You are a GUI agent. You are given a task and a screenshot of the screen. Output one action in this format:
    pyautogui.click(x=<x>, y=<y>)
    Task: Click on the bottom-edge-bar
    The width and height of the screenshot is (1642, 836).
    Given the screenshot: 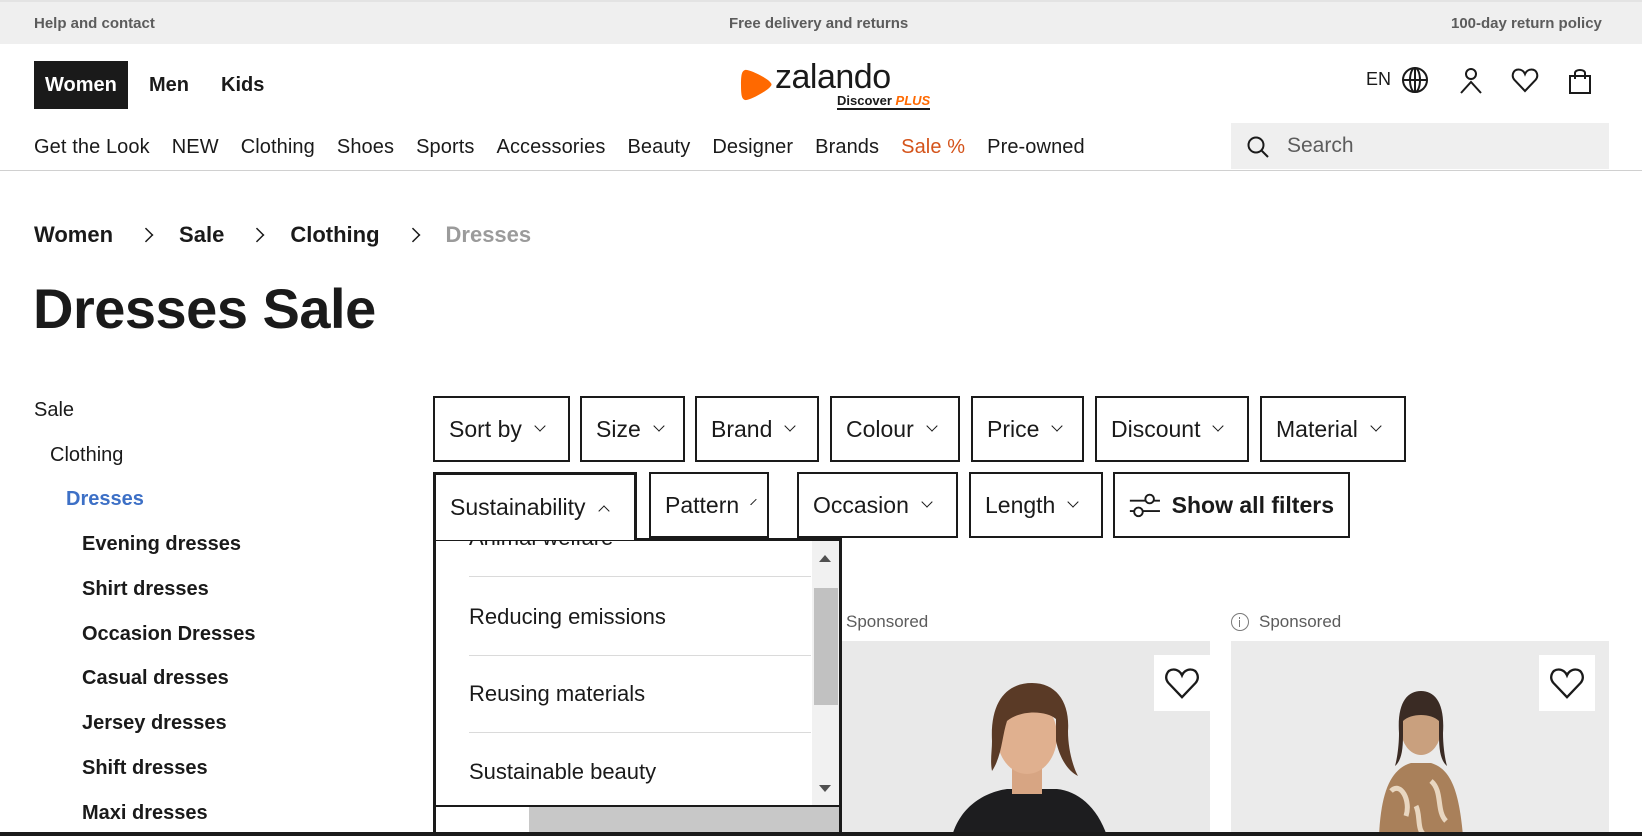 What is the action you would take?
    pyautogui.click(x=821, y=834)
    